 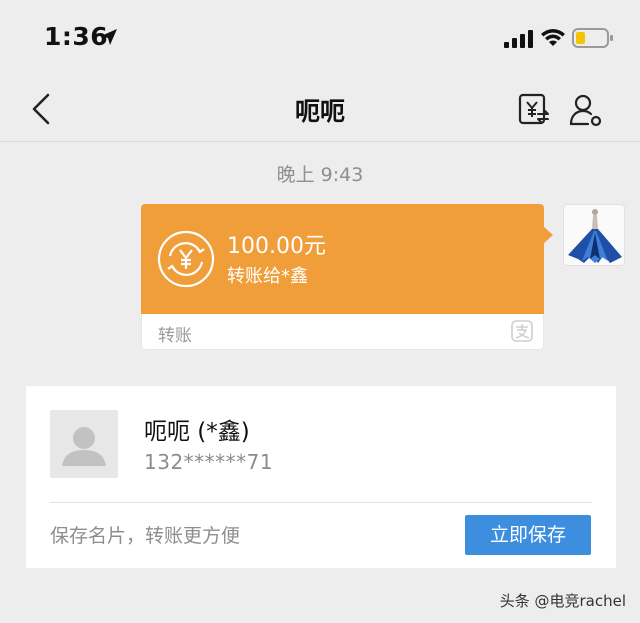 I want to click on message-timestamp: 晚上 9:43, so click(x=320, y=175).